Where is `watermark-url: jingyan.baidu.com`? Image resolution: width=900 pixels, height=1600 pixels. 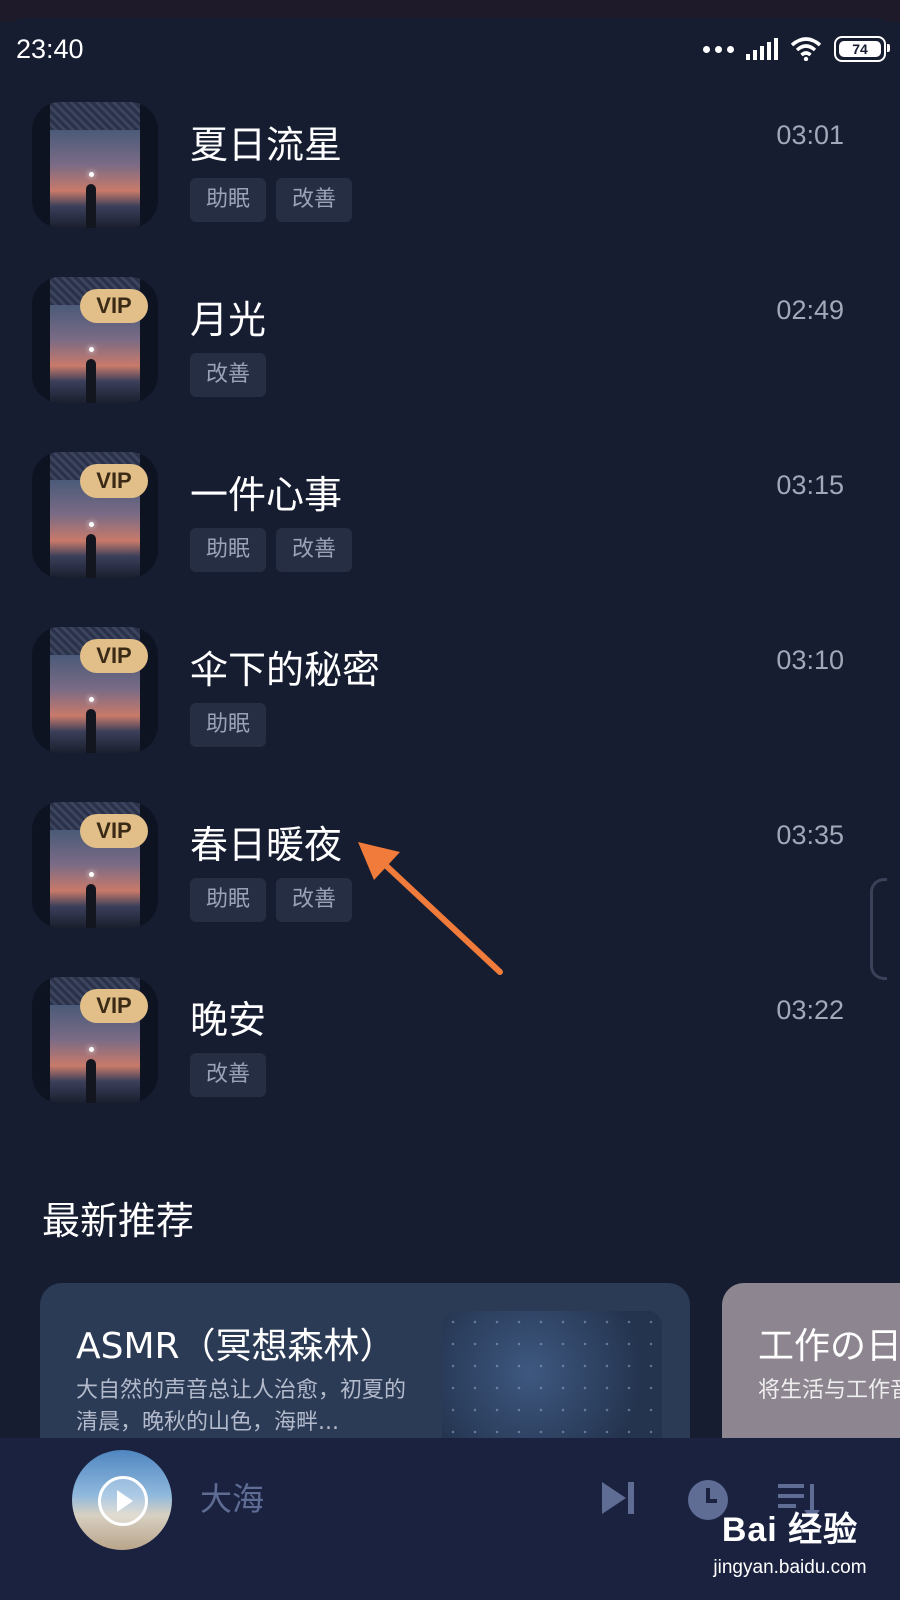
watermark-url: jingyan.baidu.com is located at coordinates (790, 1567).